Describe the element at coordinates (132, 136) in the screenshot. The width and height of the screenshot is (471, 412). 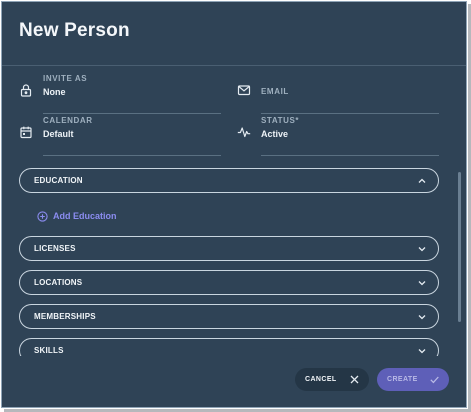
I see `calendar-field: CALENDAR Default` at that location.